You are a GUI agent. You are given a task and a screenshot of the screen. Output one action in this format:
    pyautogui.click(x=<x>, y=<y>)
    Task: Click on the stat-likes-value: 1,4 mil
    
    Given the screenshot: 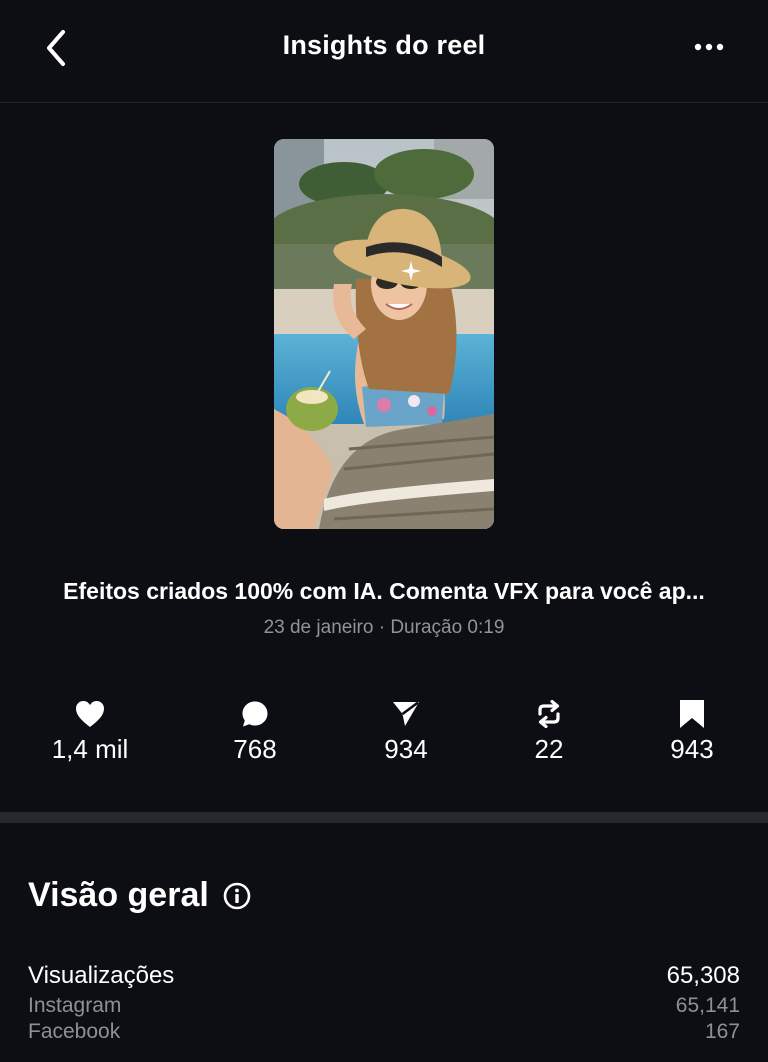 What is the action you would take?
    pyautogui.click(x=90, y=749)
    